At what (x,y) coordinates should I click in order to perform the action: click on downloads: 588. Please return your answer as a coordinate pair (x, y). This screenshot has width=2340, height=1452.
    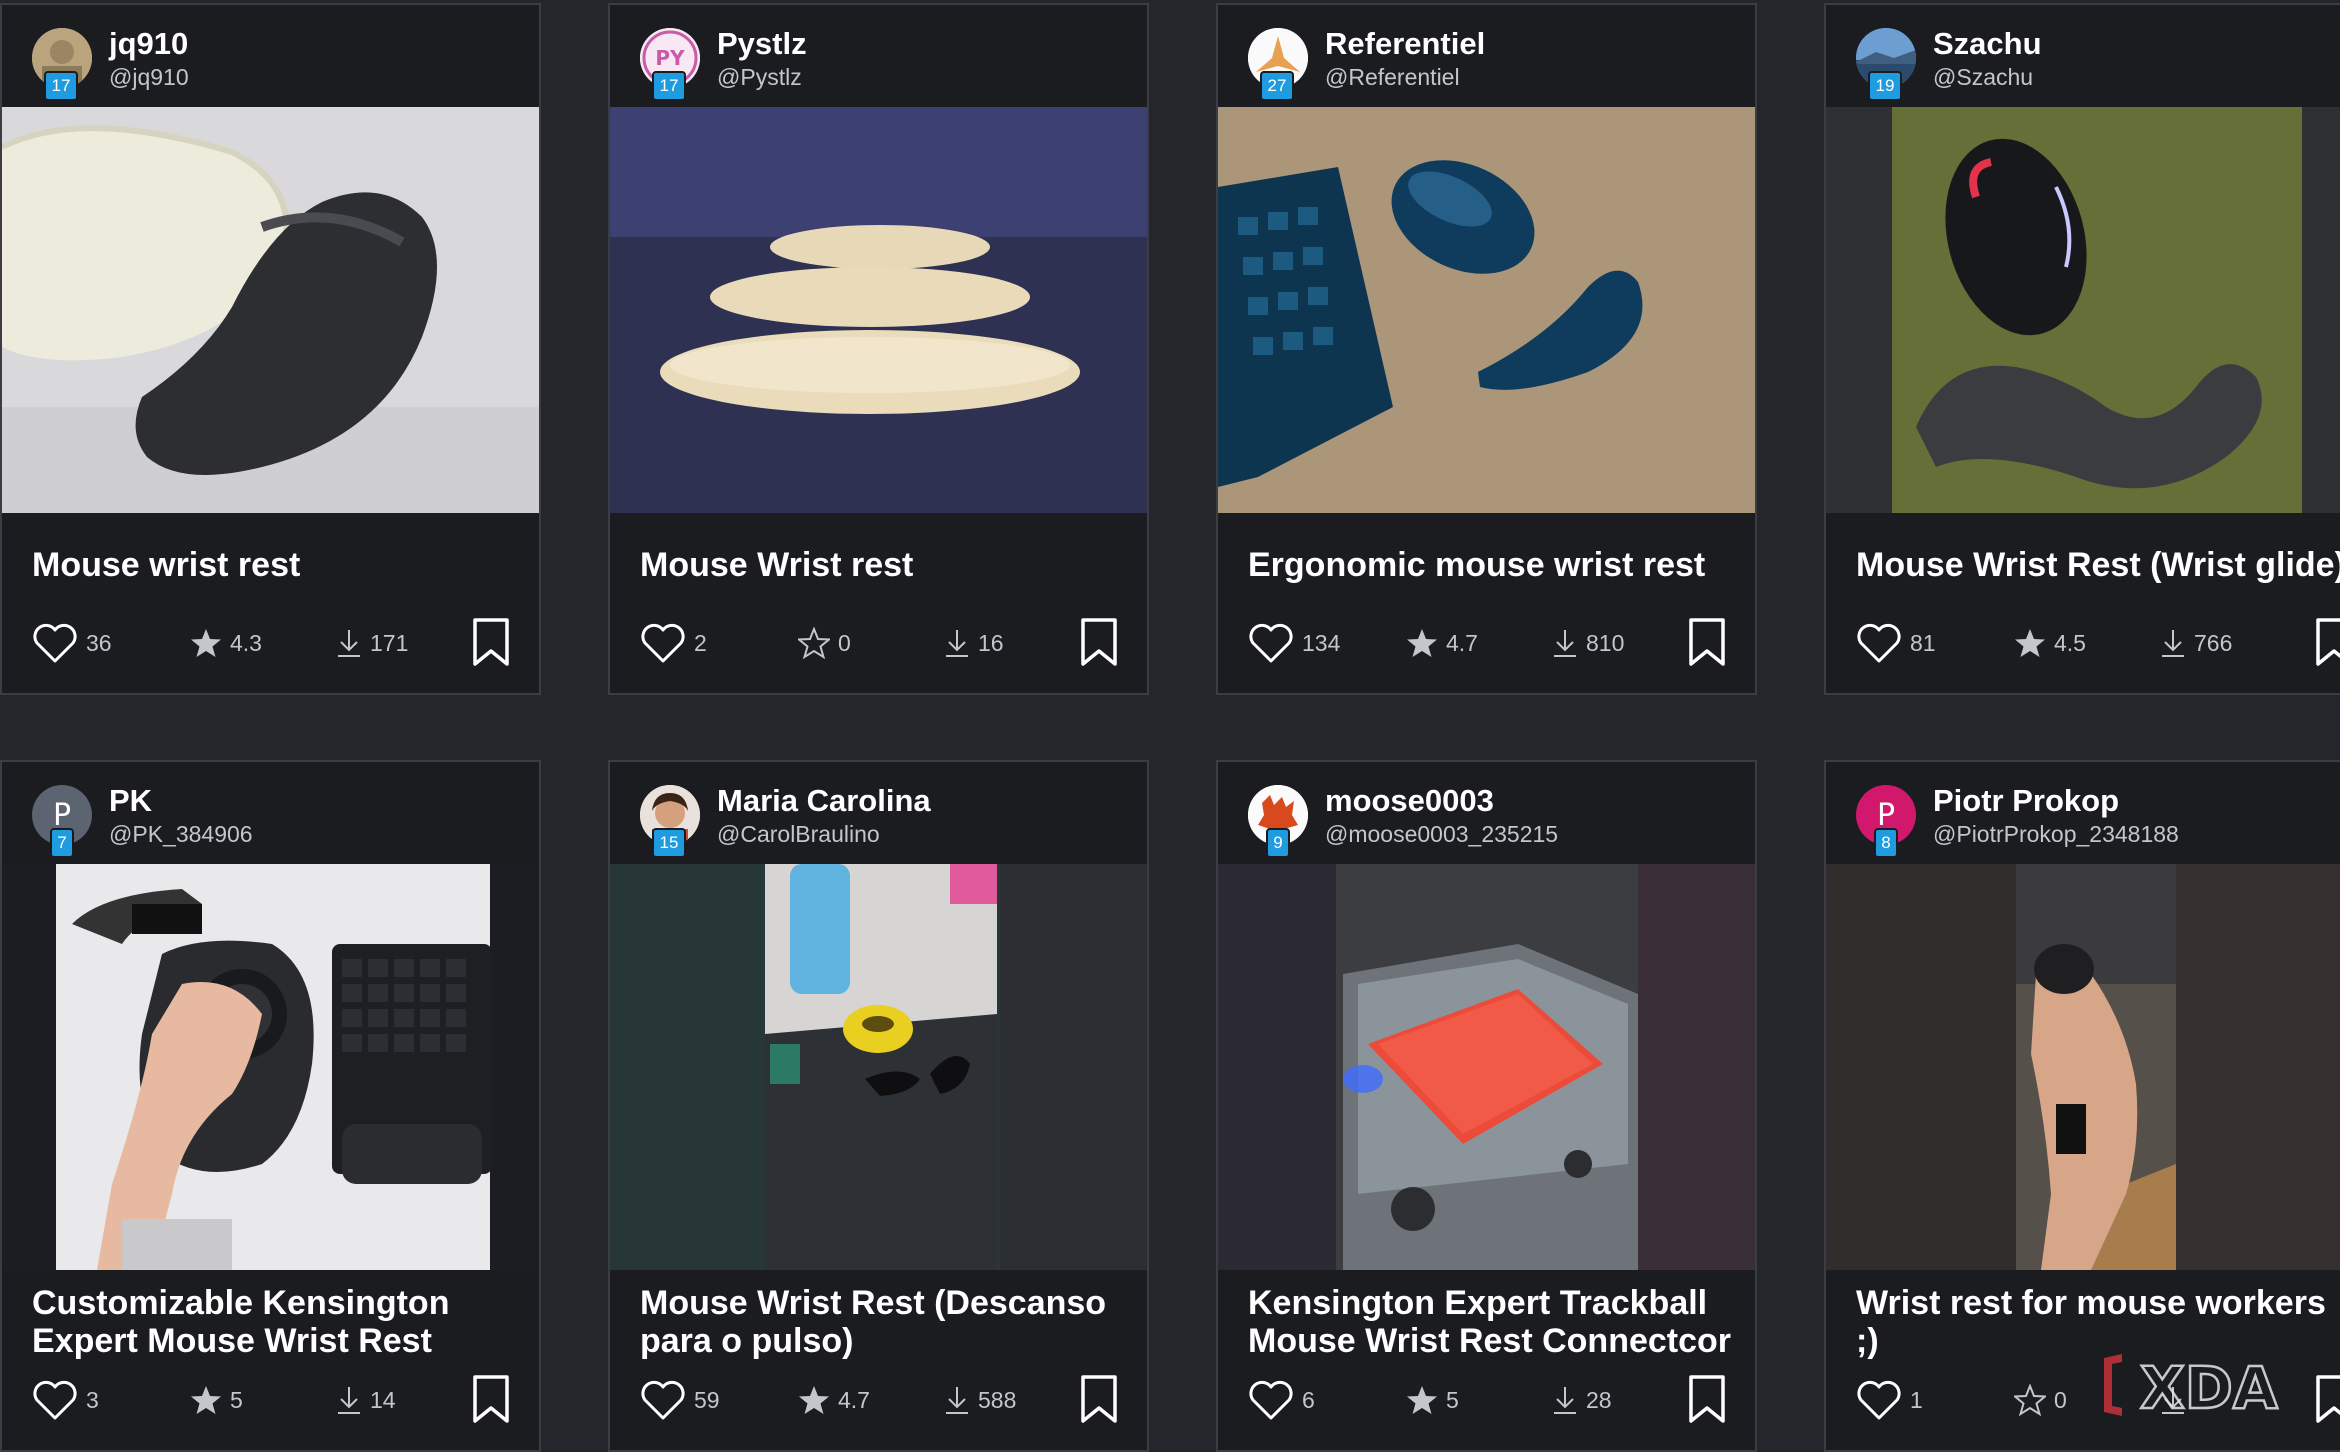
    Looking at the image, I should click on (980, 1400).